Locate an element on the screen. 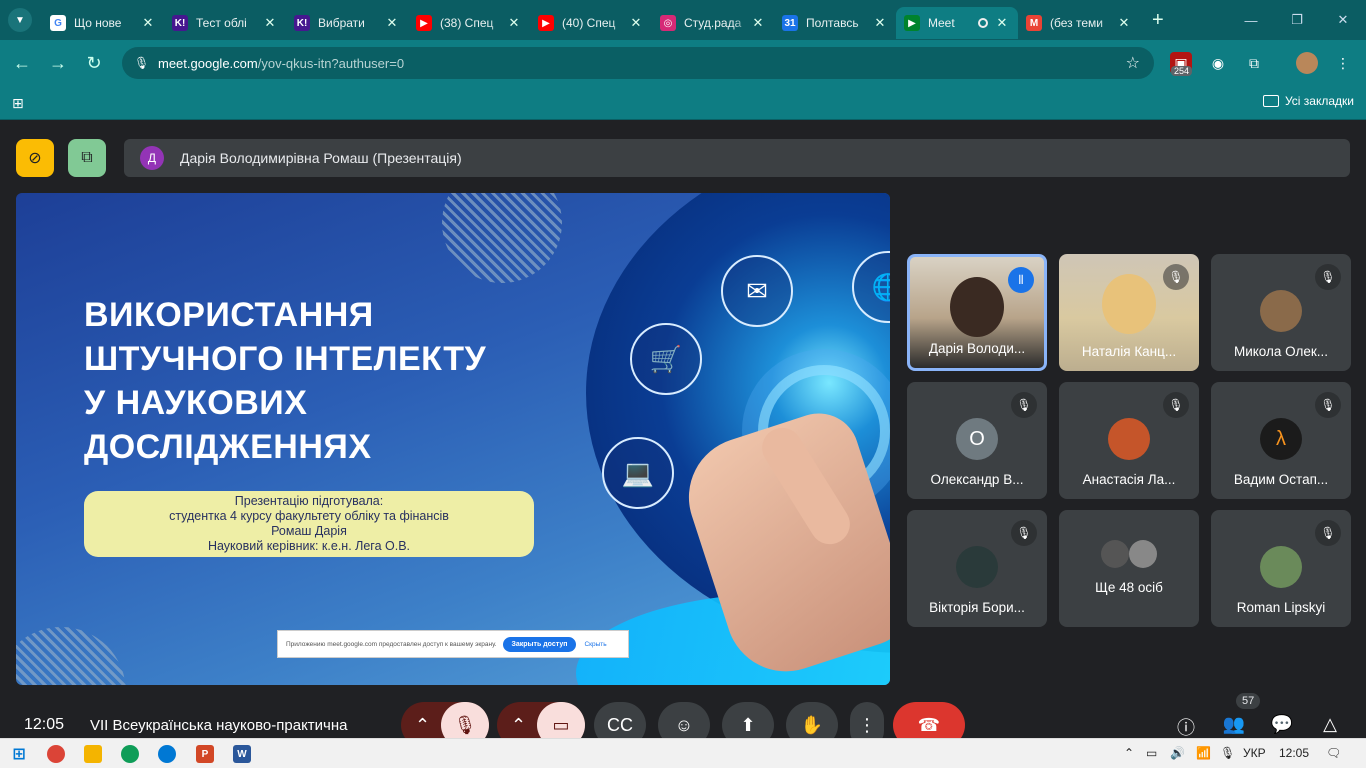 Image resolution: width=1366 pixels, height=768 pixels. browser-tab: ▶ Meet ✕ is located at coordinates (957, 23).